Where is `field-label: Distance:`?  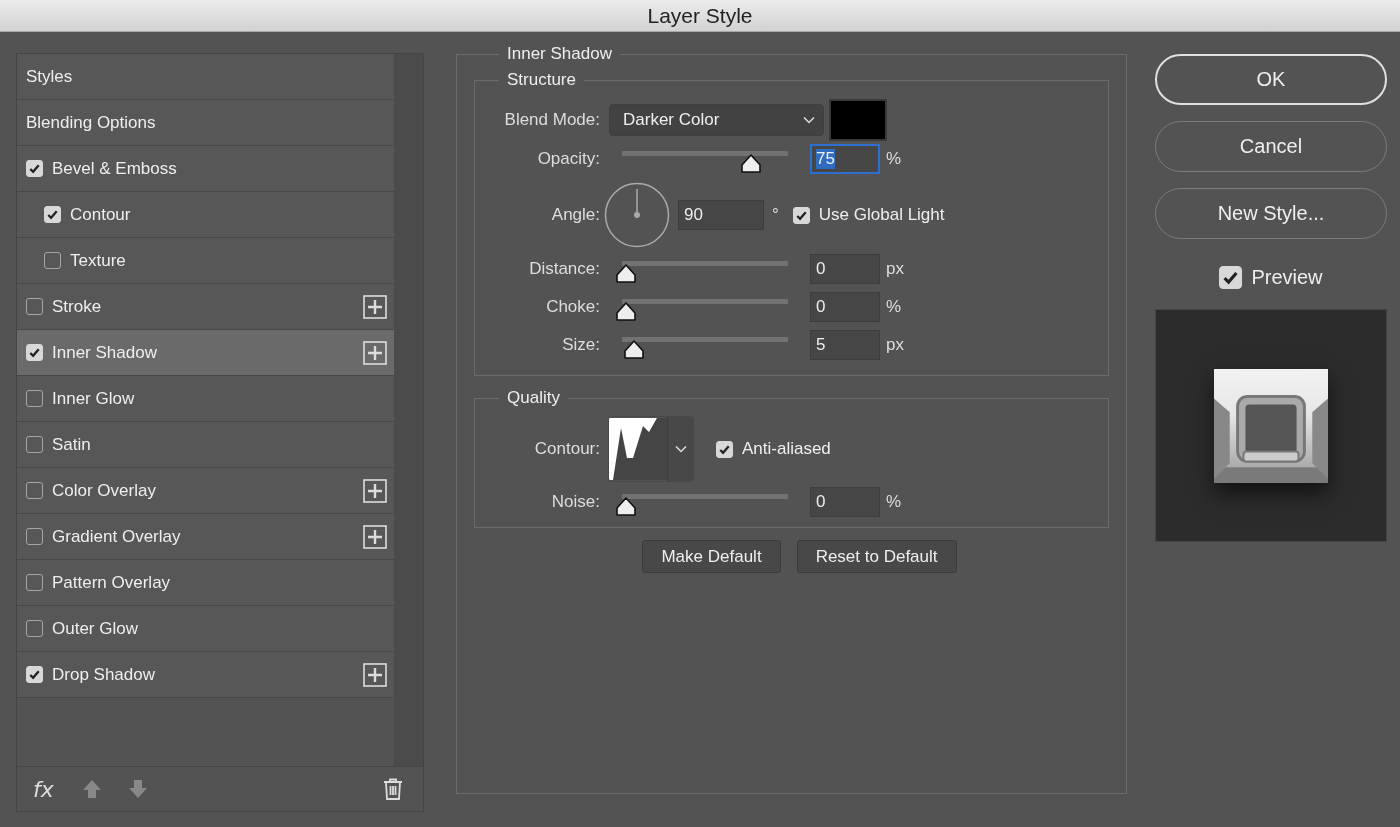 field-label: Distance: is located at coordinates (564, 269).